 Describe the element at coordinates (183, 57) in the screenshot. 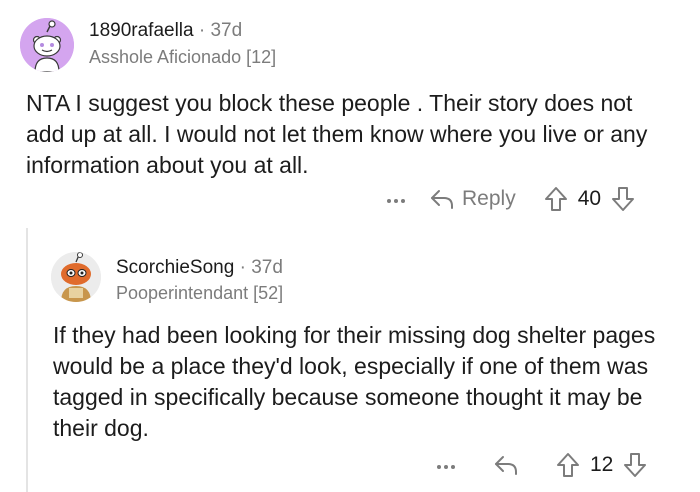

I see `user-flair: Asshole Aficionado [12]` at that location.